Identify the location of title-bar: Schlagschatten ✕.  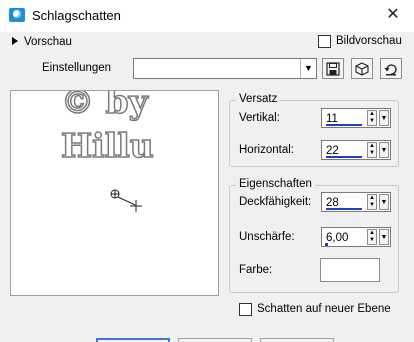
(207, 16).